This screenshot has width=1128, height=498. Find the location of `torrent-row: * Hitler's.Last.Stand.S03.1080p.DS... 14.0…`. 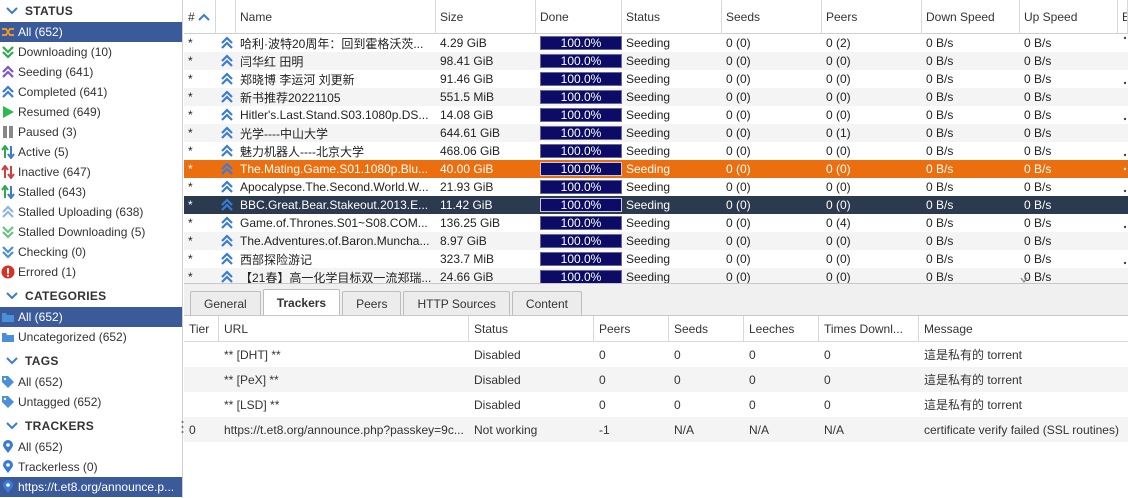

torrent-row: * Hitler's.Last.Stand.S03.1080p.DS... 14.0… is located at coordinates (656, 115).